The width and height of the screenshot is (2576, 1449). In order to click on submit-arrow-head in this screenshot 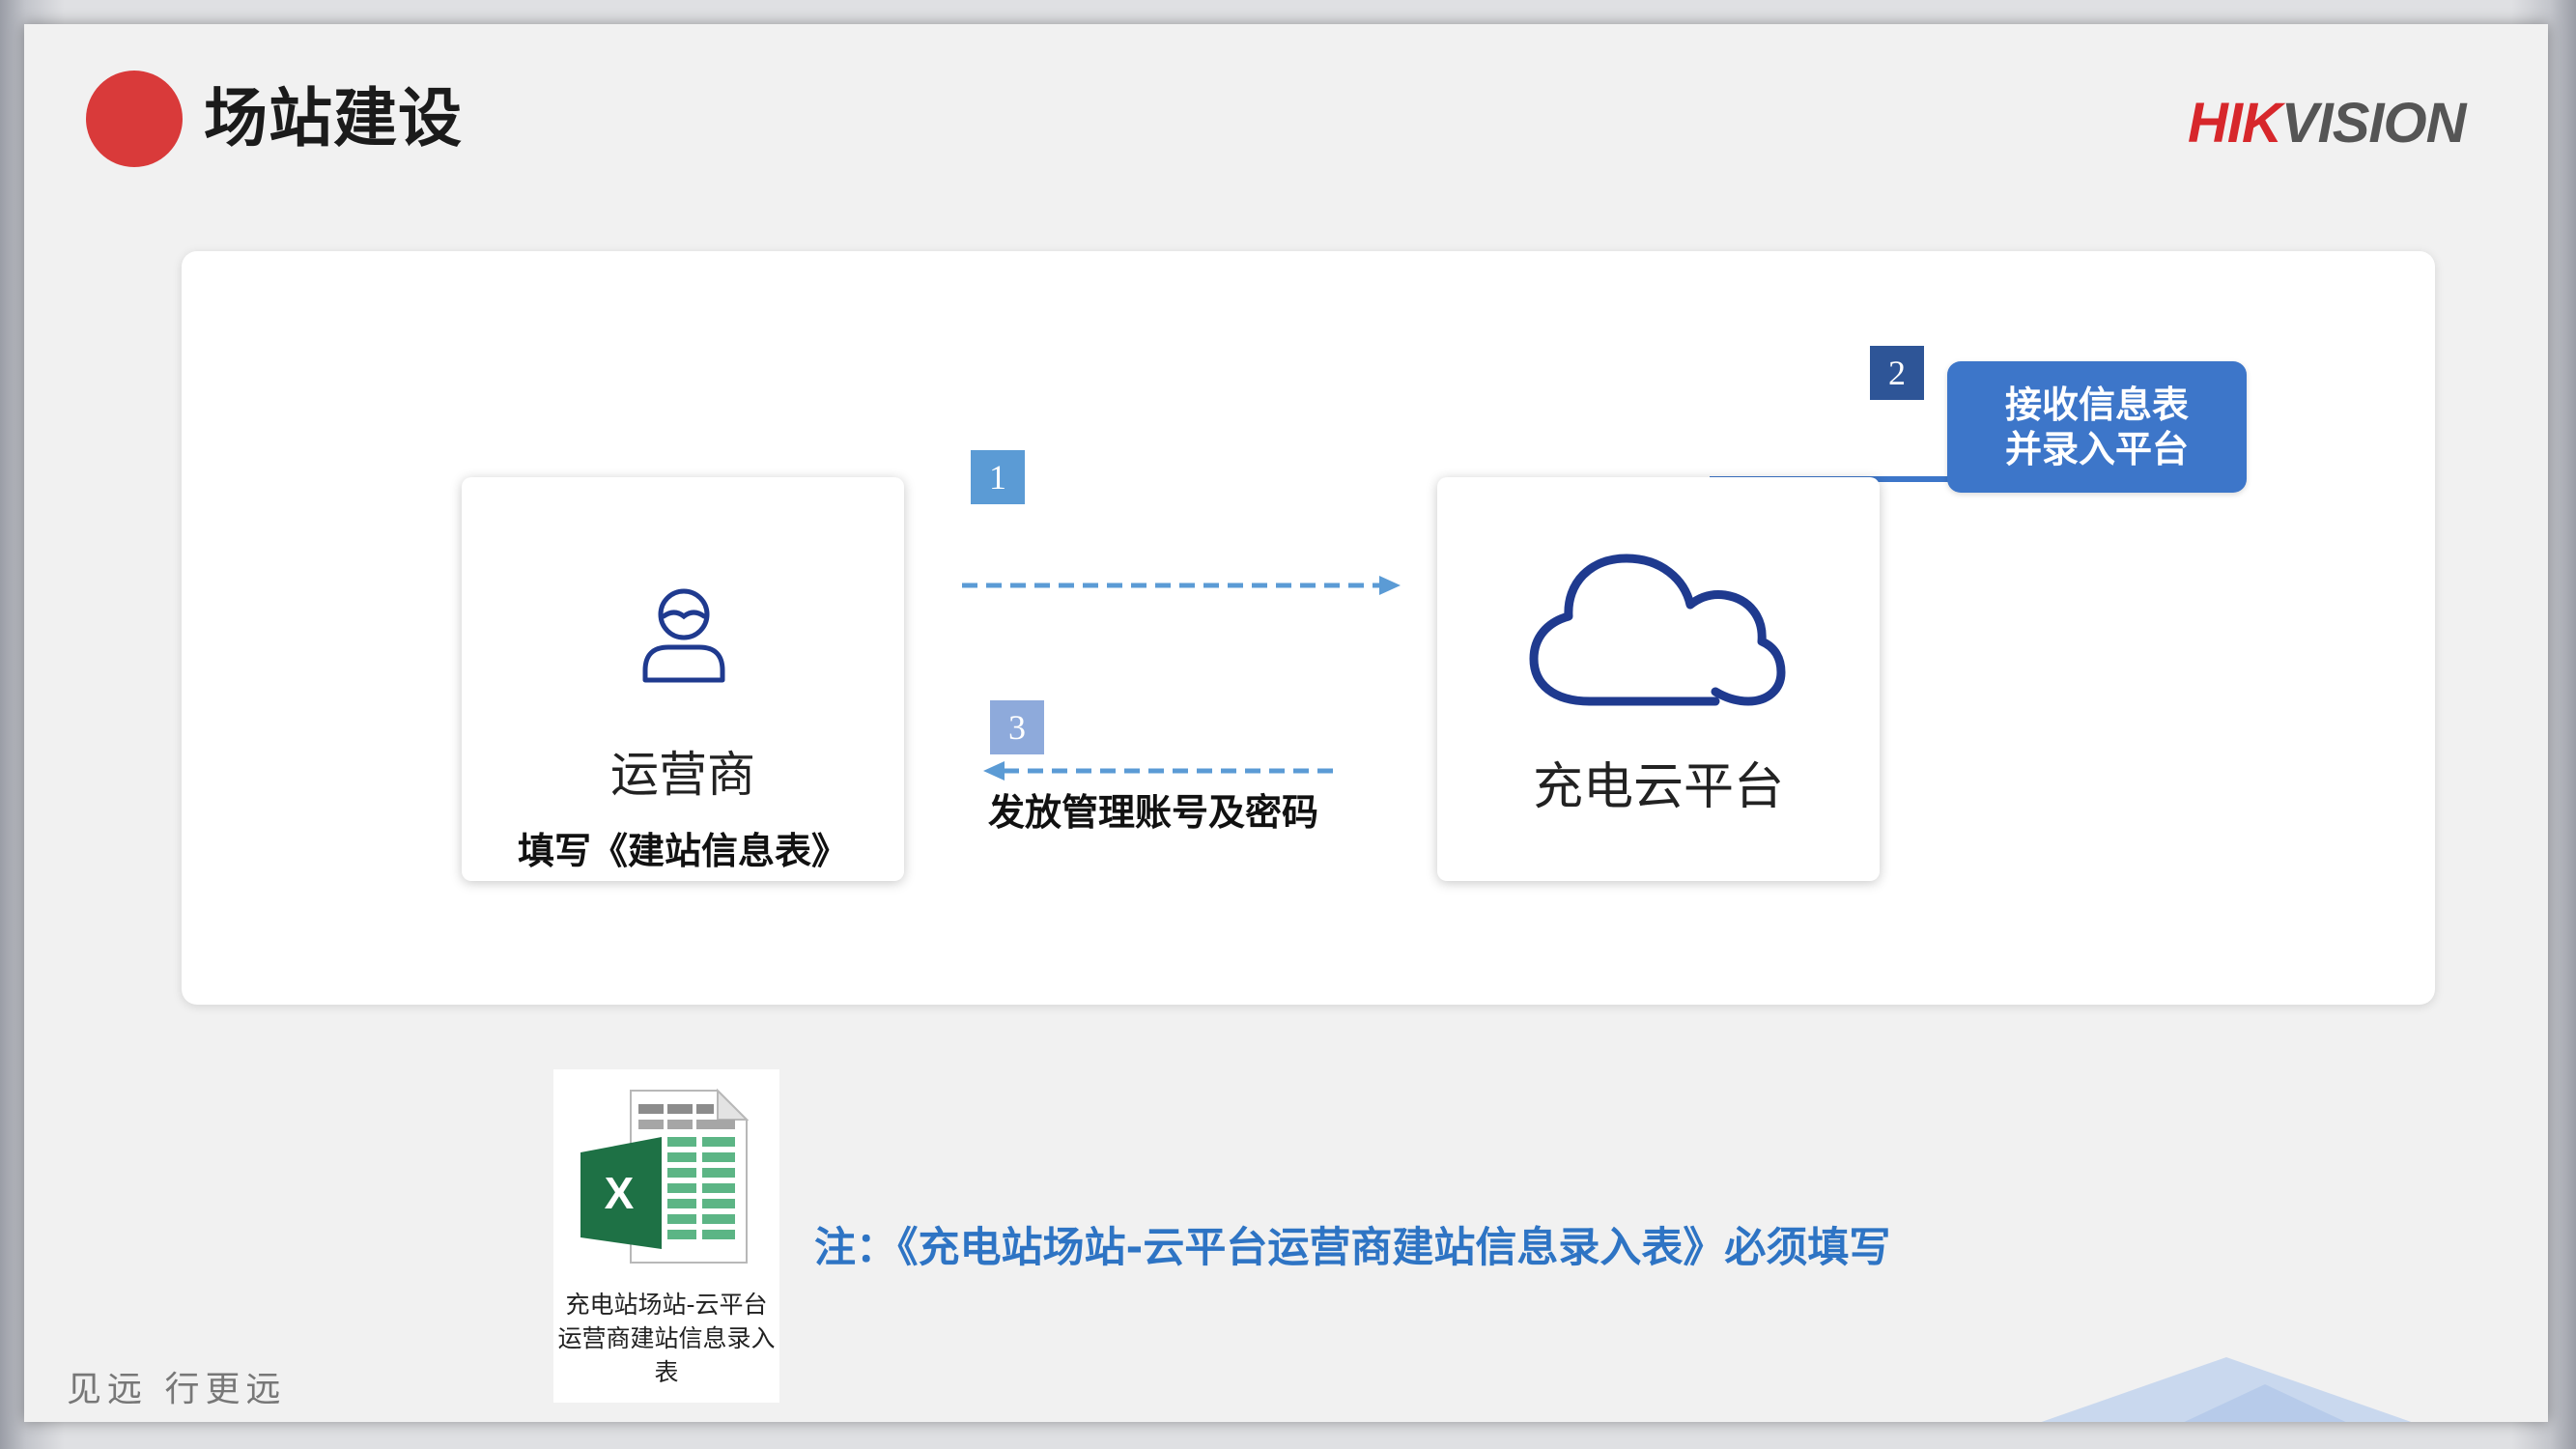, I will do `click(1390, 585)`.